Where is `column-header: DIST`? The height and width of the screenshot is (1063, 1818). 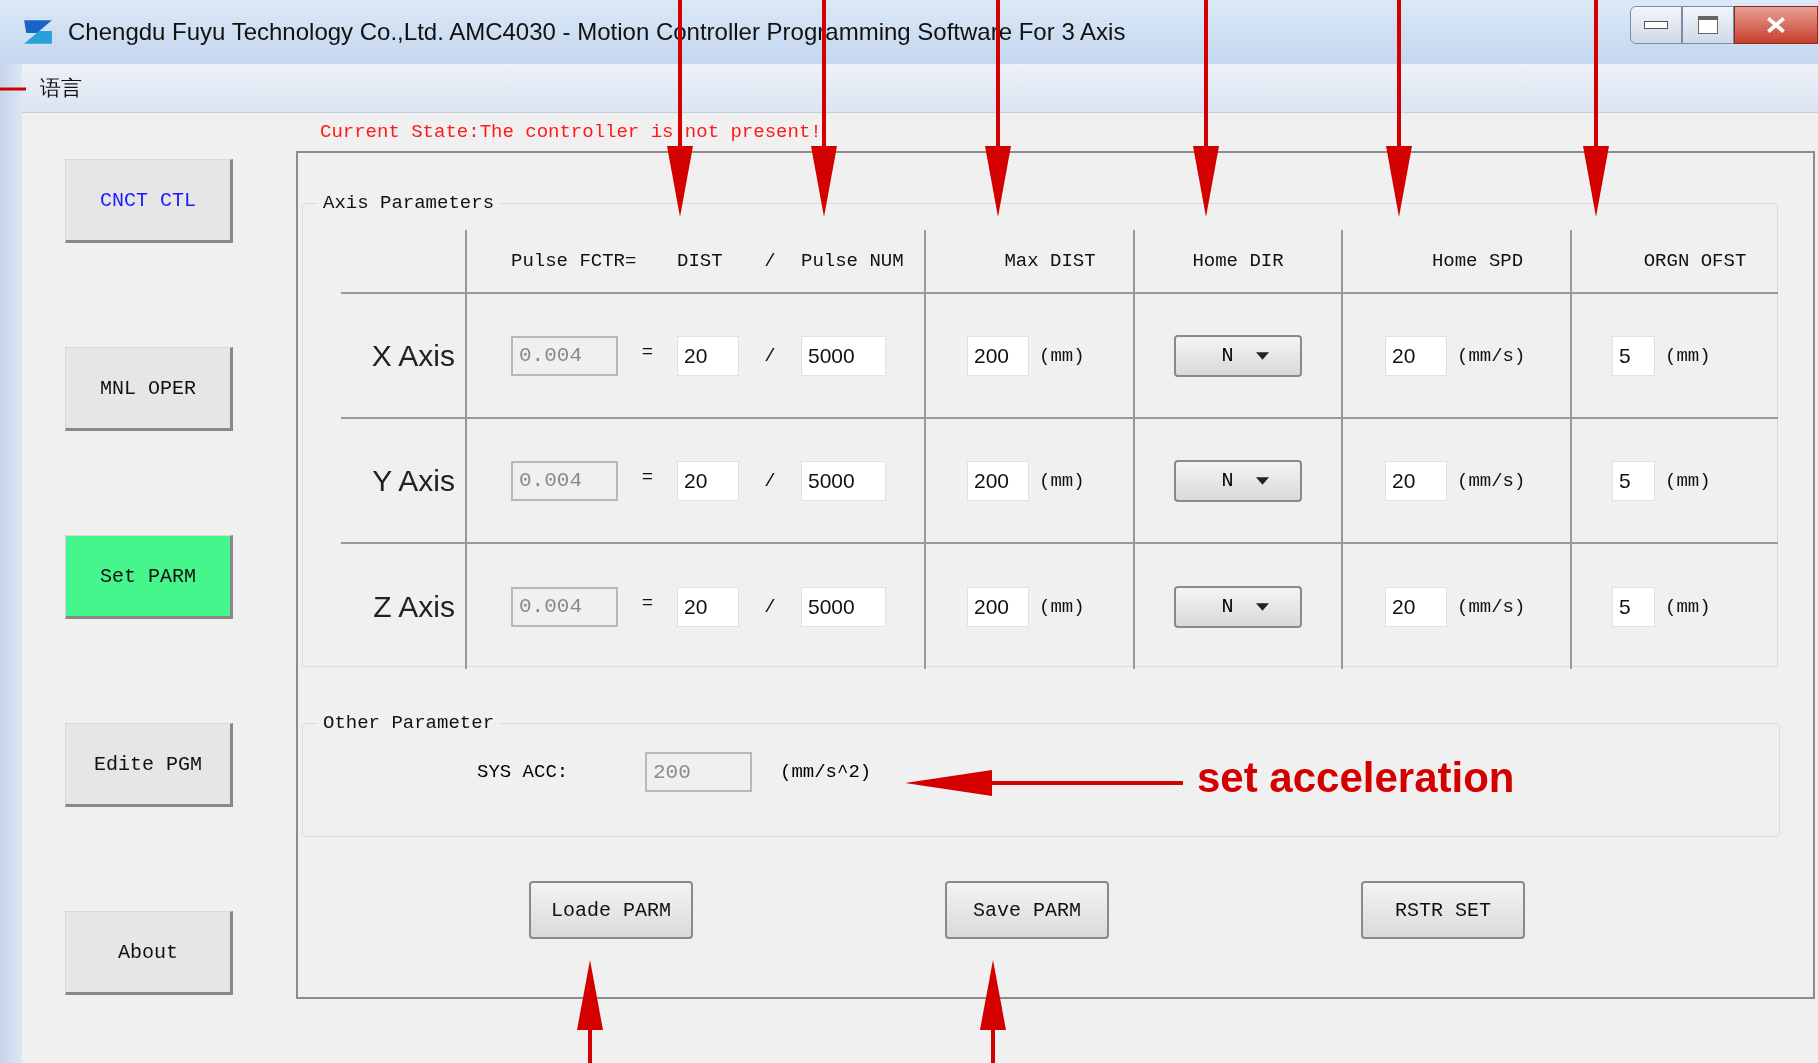 column-header: DIST is located at coordinates (700, 261).